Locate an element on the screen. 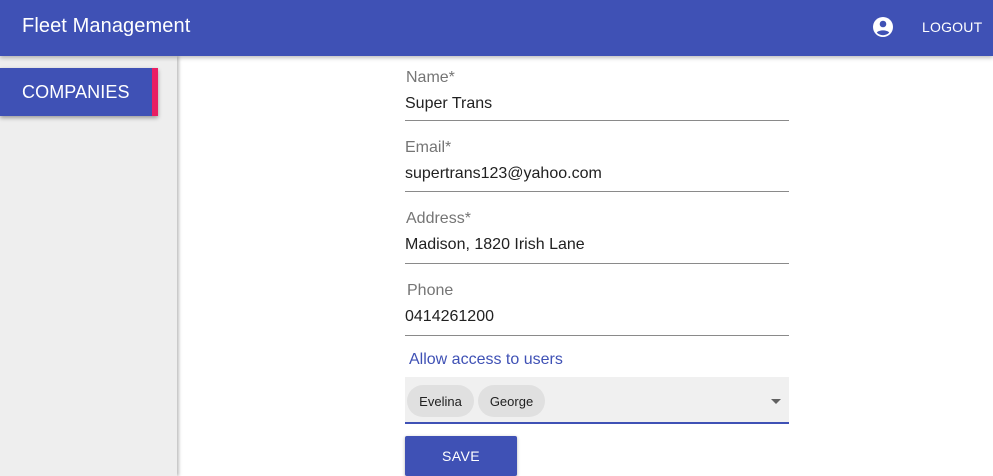 The width and height of the screenshot is (993, 476). sidebar-item-companies: COMPANIES is located at coordinates (79, 92).